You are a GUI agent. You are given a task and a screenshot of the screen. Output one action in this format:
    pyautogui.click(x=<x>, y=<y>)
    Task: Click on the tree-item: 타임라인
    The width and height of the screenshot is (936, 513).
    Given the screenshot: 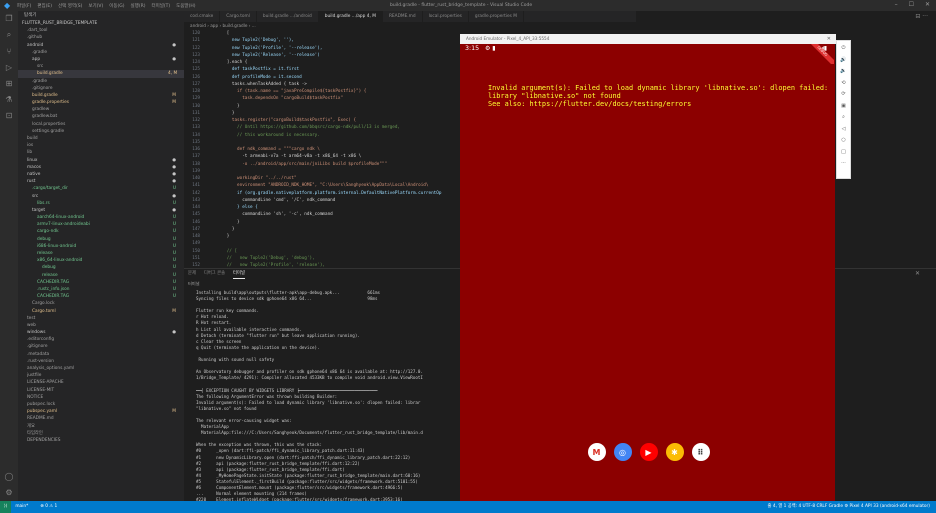 What is the action you would take?
    pyautogui.click(x=101, y=433)
    